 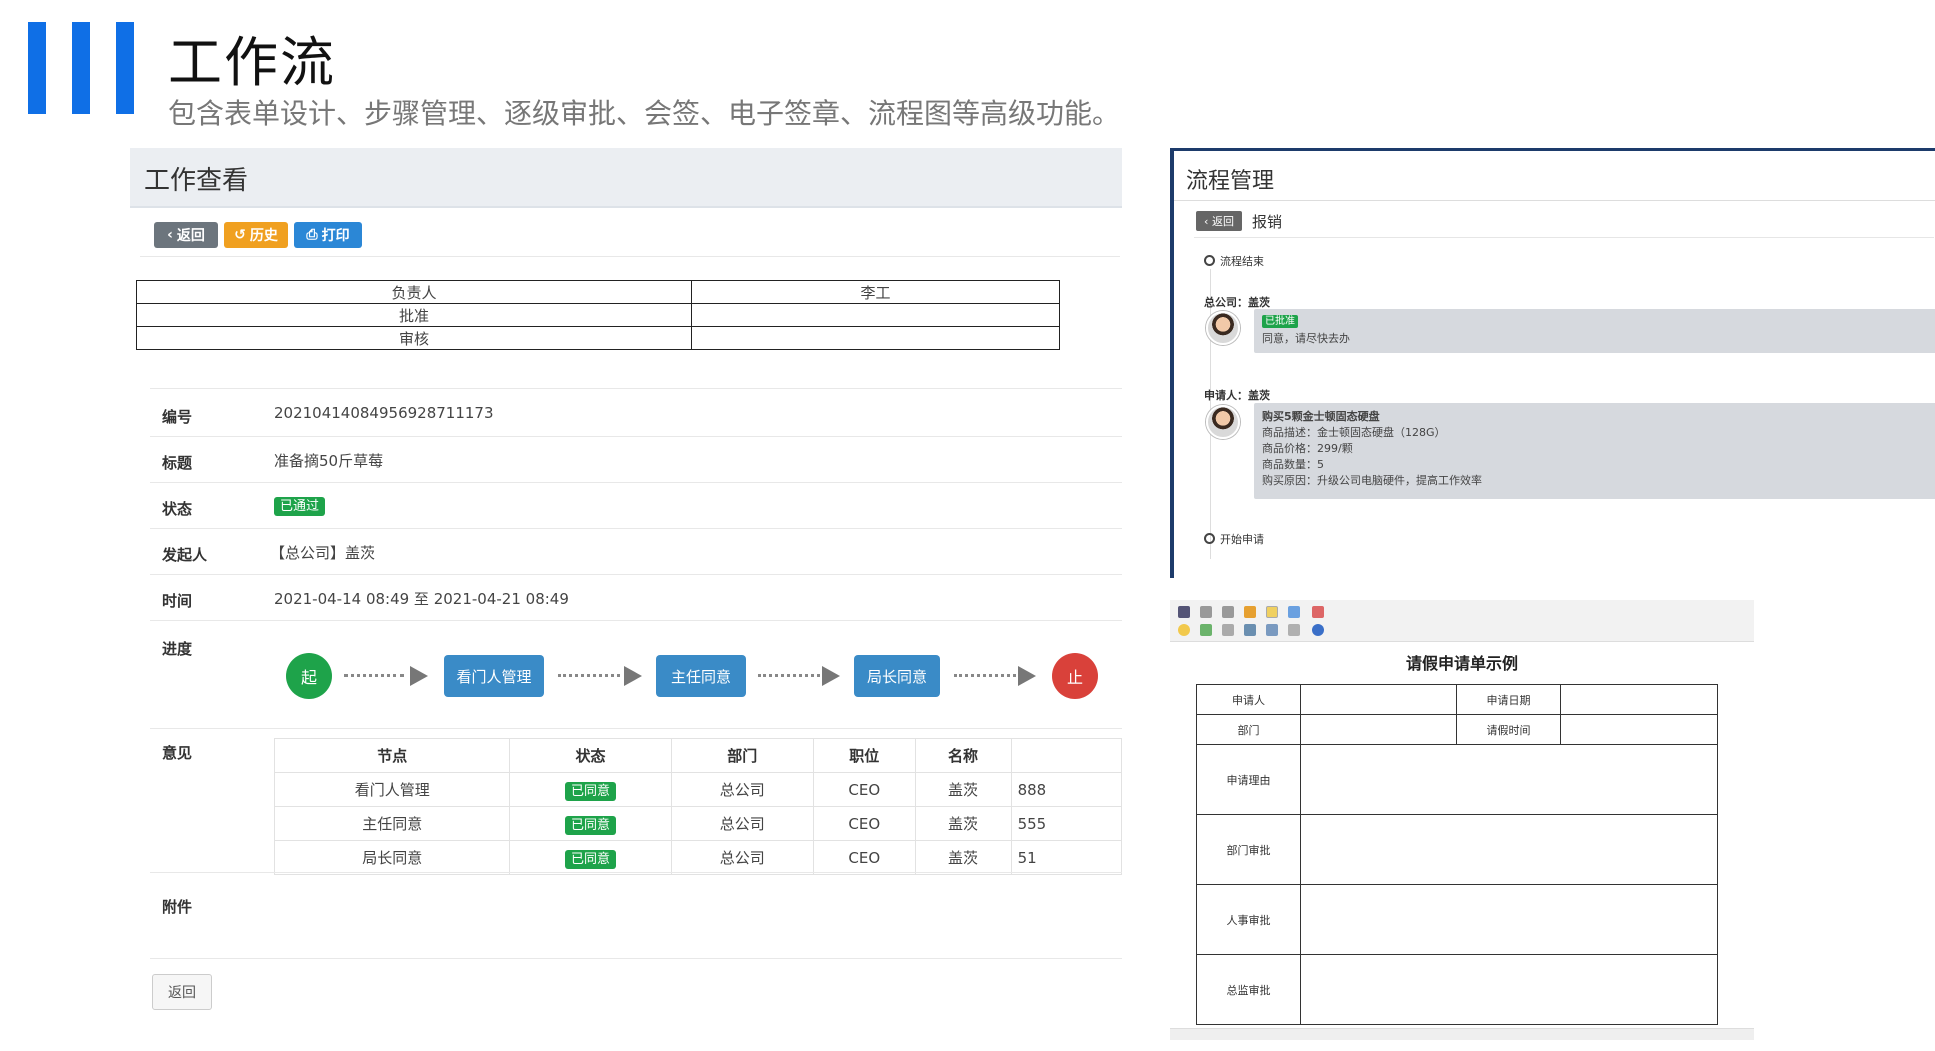 I want to click on save-icon, so click(x=1228, y=630).